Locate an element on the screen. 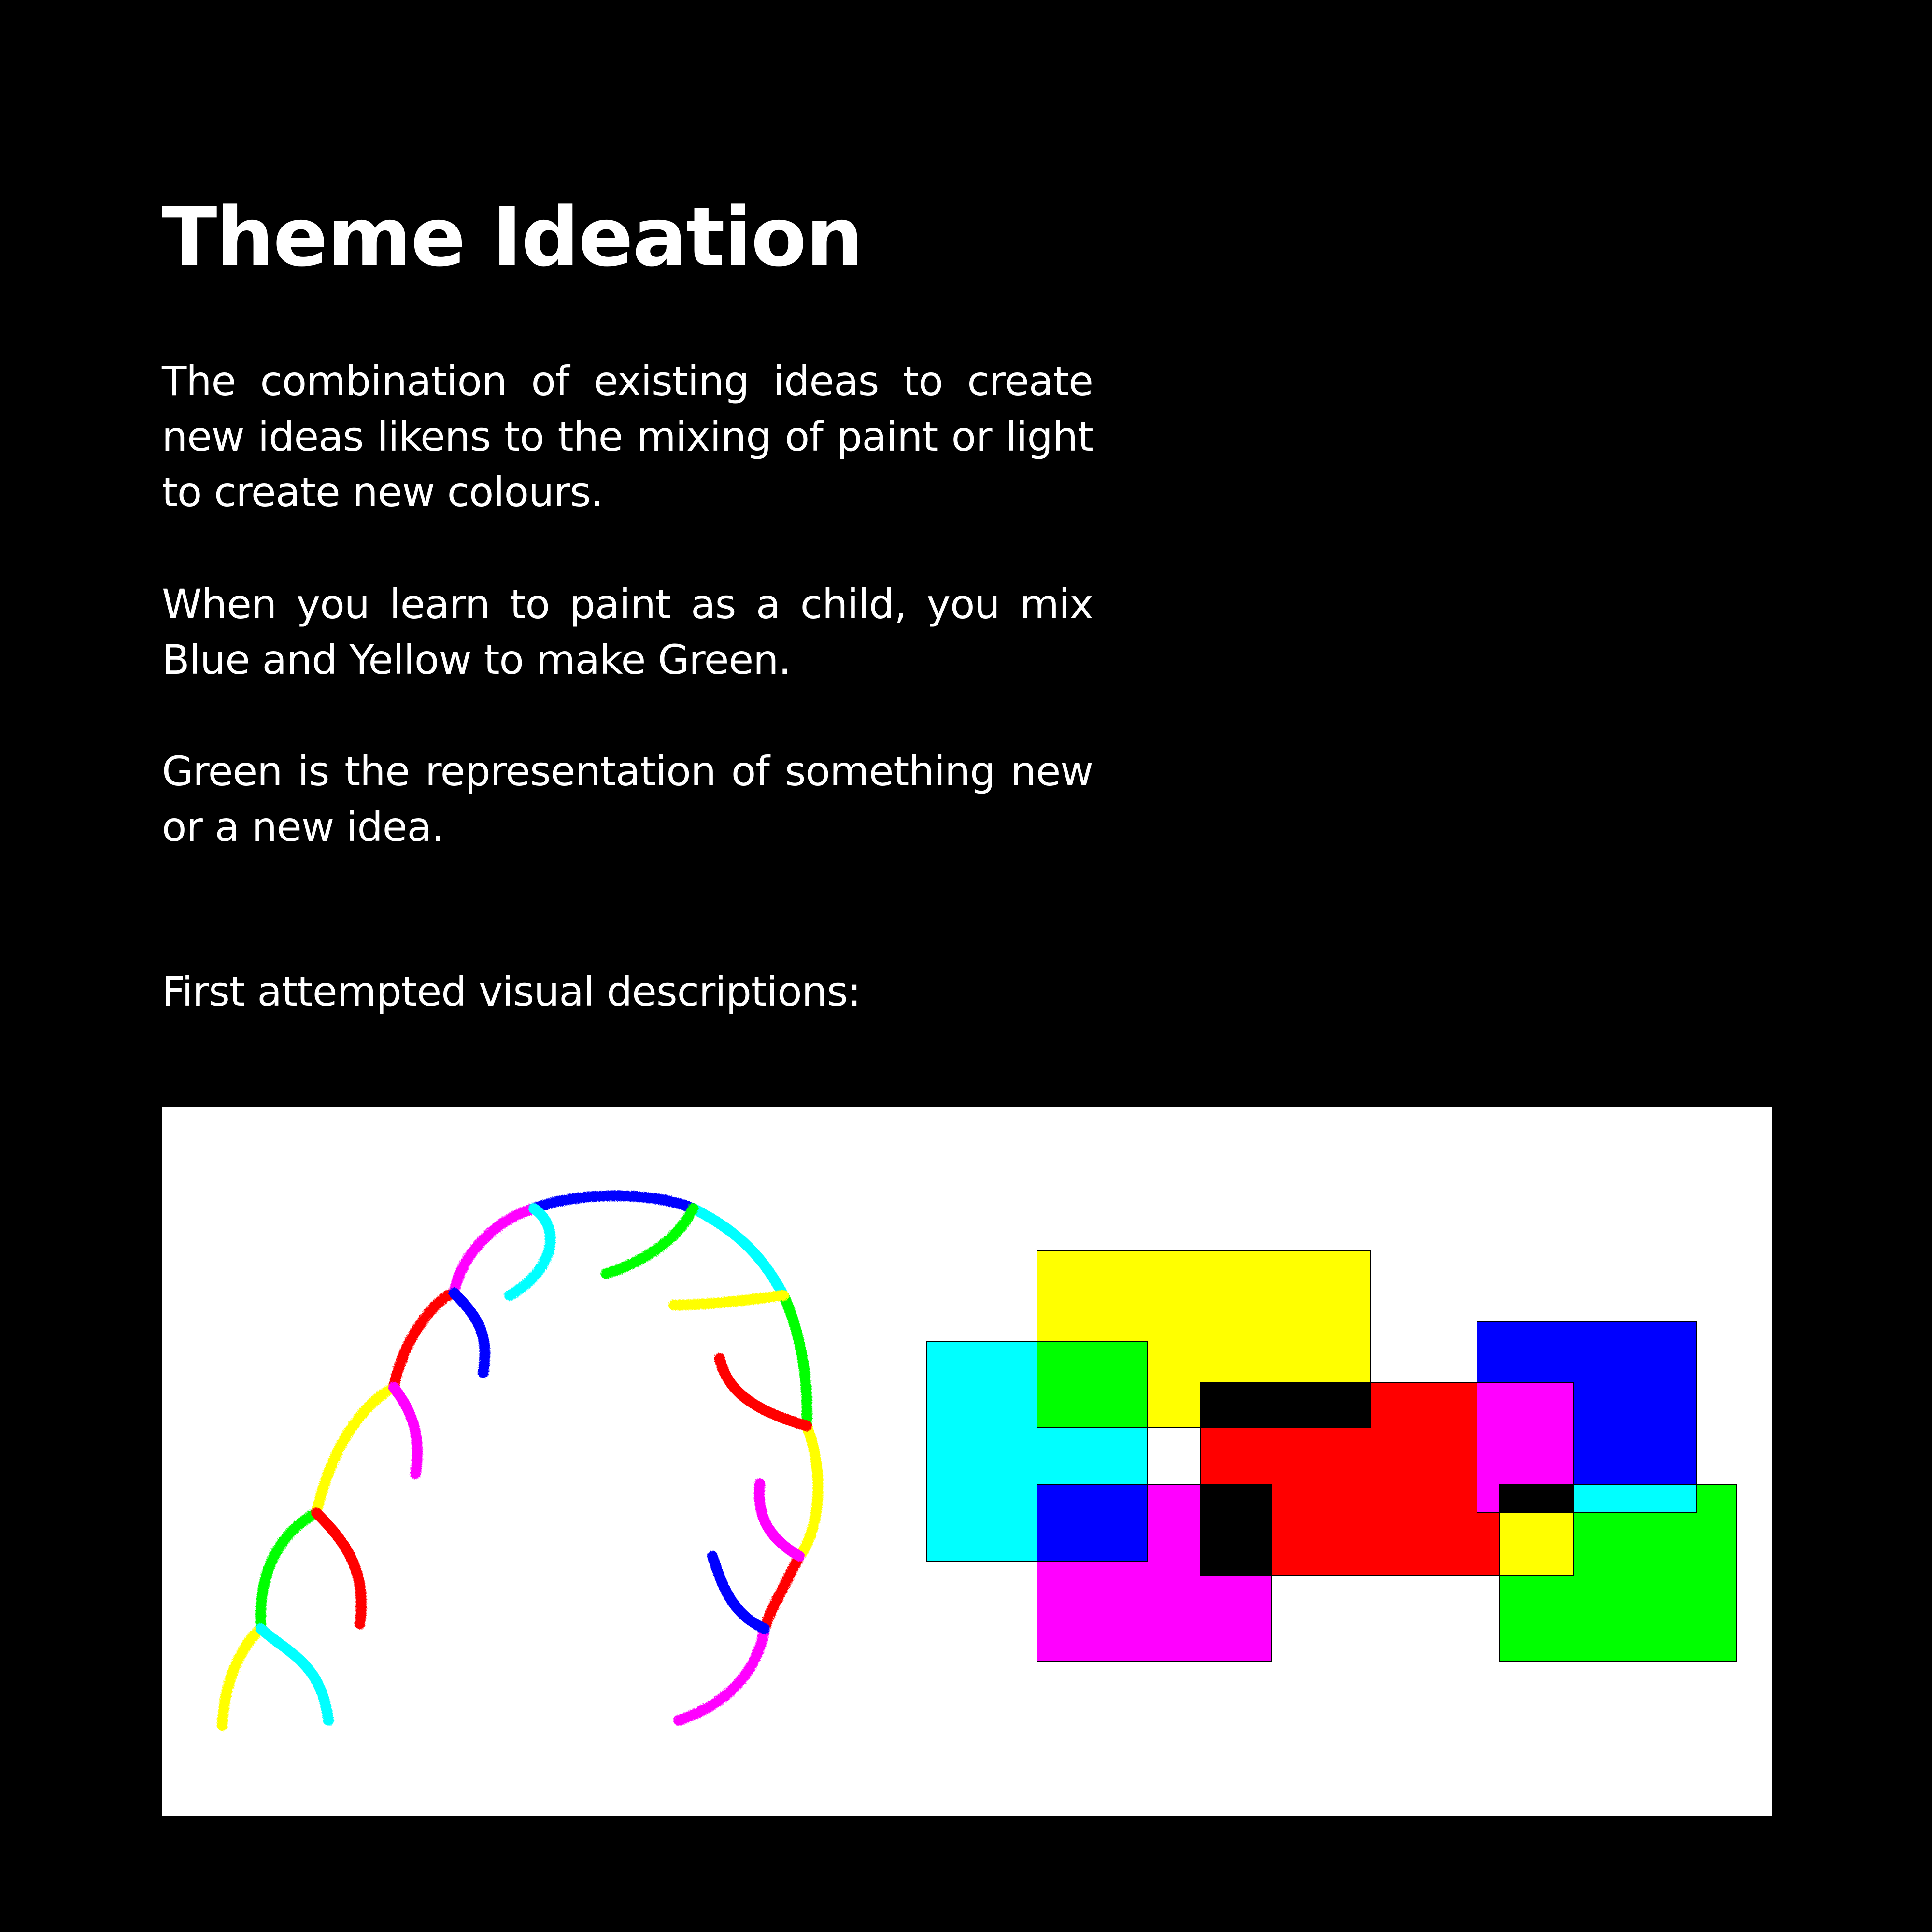 The image size is (1932, 1932). blue-overlap-block is located at coordinates (1092, 1523).